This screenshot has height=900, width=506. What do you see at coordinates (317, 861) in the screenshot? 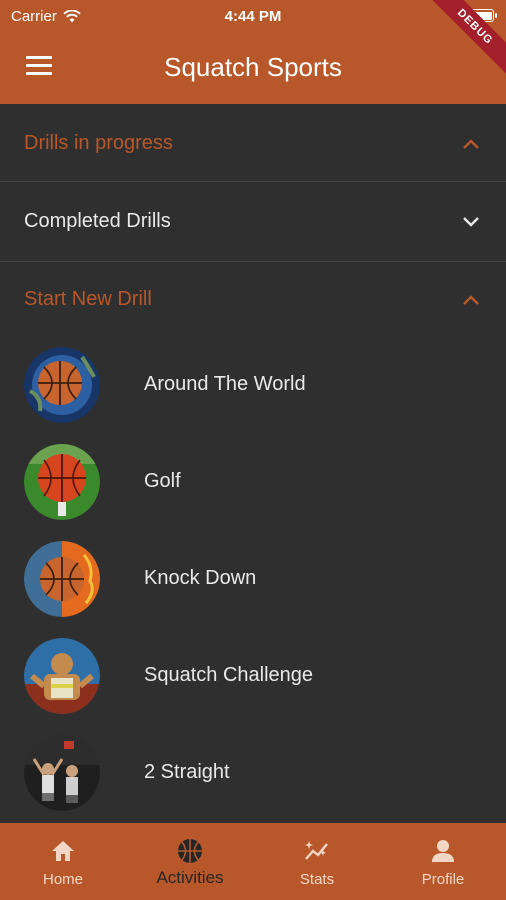
I see `nav-stats: Stats` at bounding box center [317, 861].